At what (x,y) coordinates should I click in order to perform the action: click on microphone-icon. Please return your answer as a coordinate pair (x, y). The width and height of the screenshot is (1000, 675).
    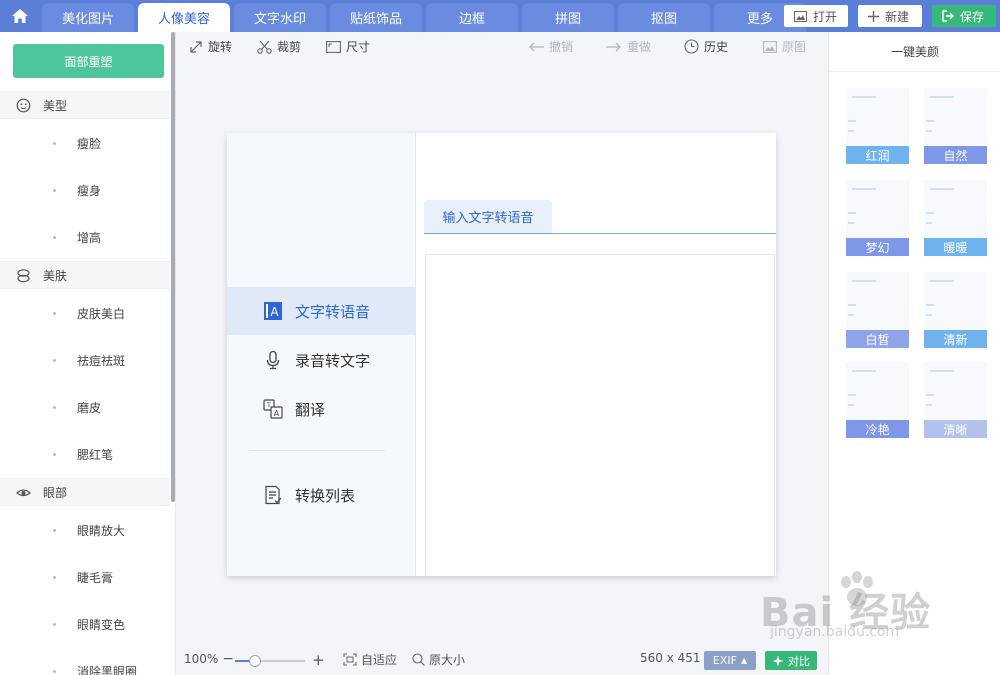
    Looking at the image, I should click on (273, 360).